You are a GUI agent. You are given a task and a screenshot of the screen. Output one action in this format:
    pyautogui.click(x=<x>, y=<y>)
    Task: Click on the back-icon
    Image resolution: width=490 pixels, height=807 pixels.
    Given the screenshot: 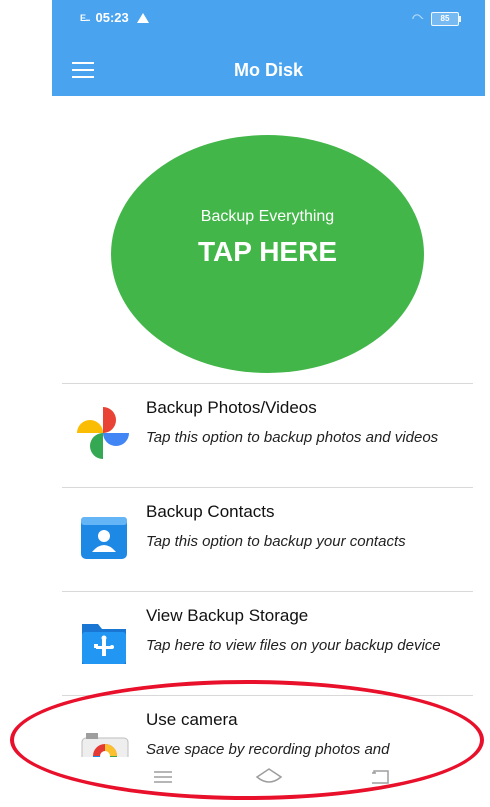 What is the action you would take?
    pyautogui.click(x=381, y=777)
    